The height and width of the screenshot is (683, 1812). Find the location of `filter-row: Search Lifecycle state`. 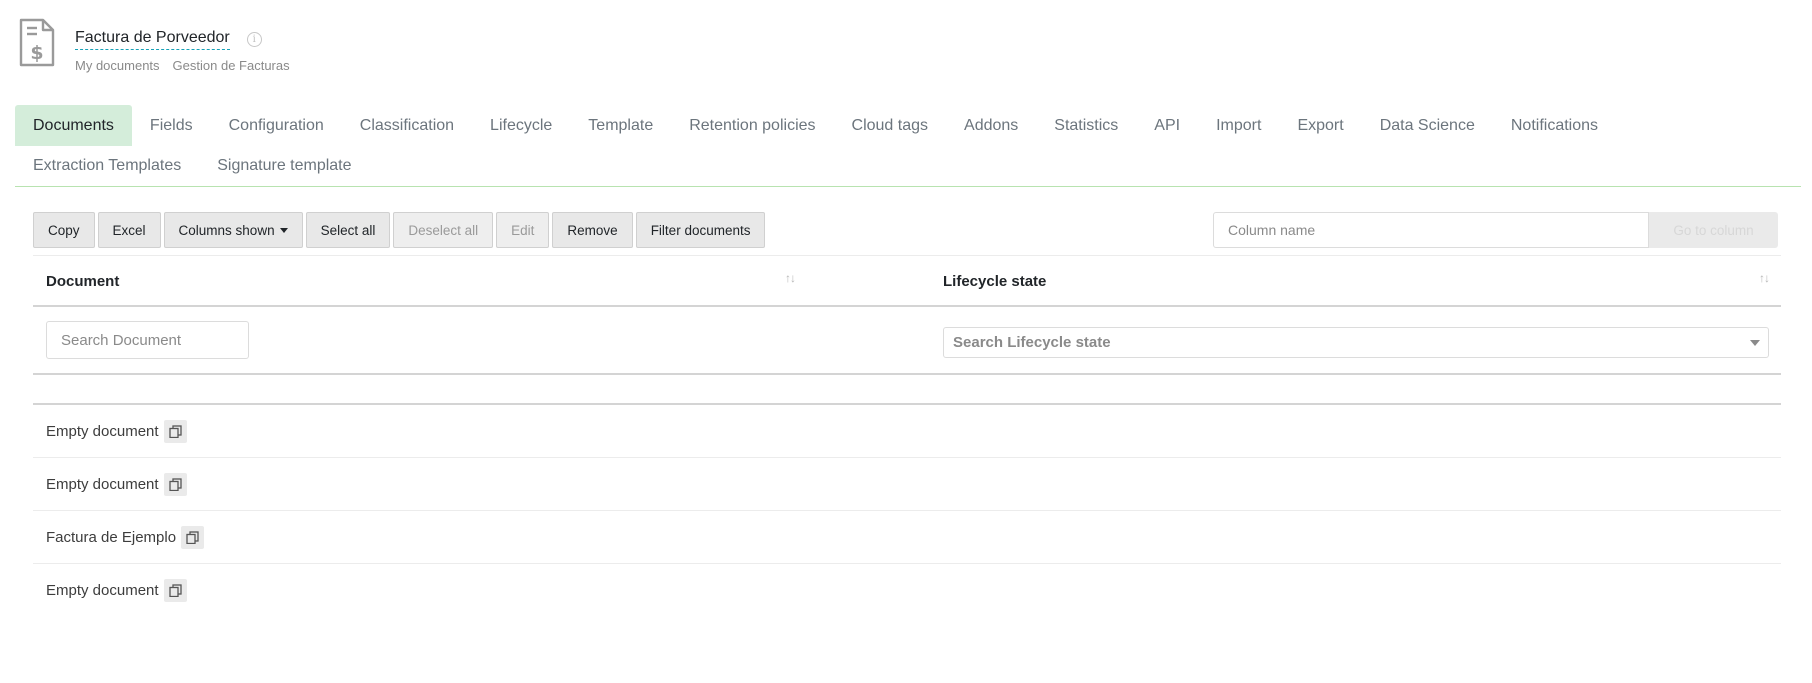

filter-row: Search Lifecycle state is located at coordinates (907, 341).